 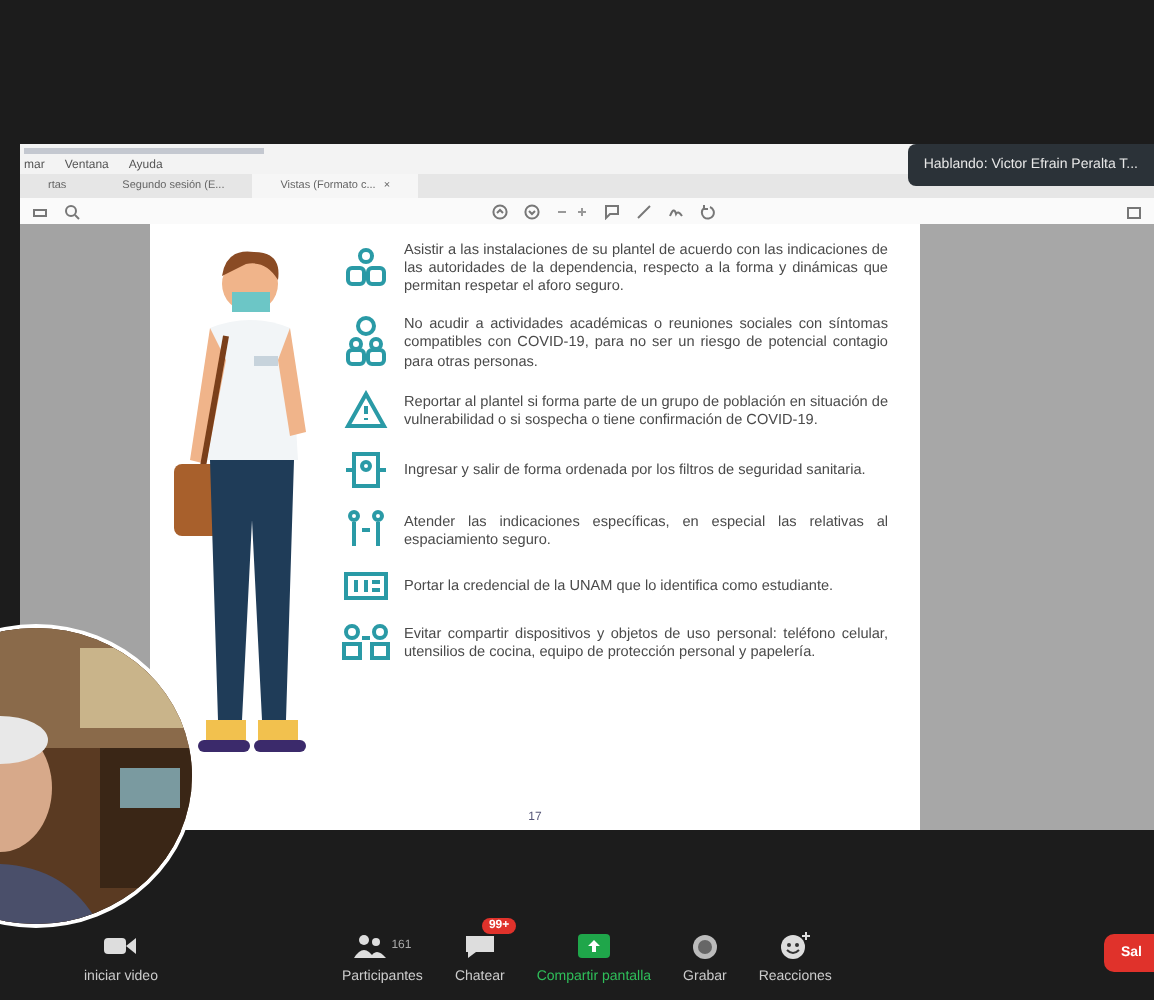 I want to click on door-icon, so click(x=366, y=469).